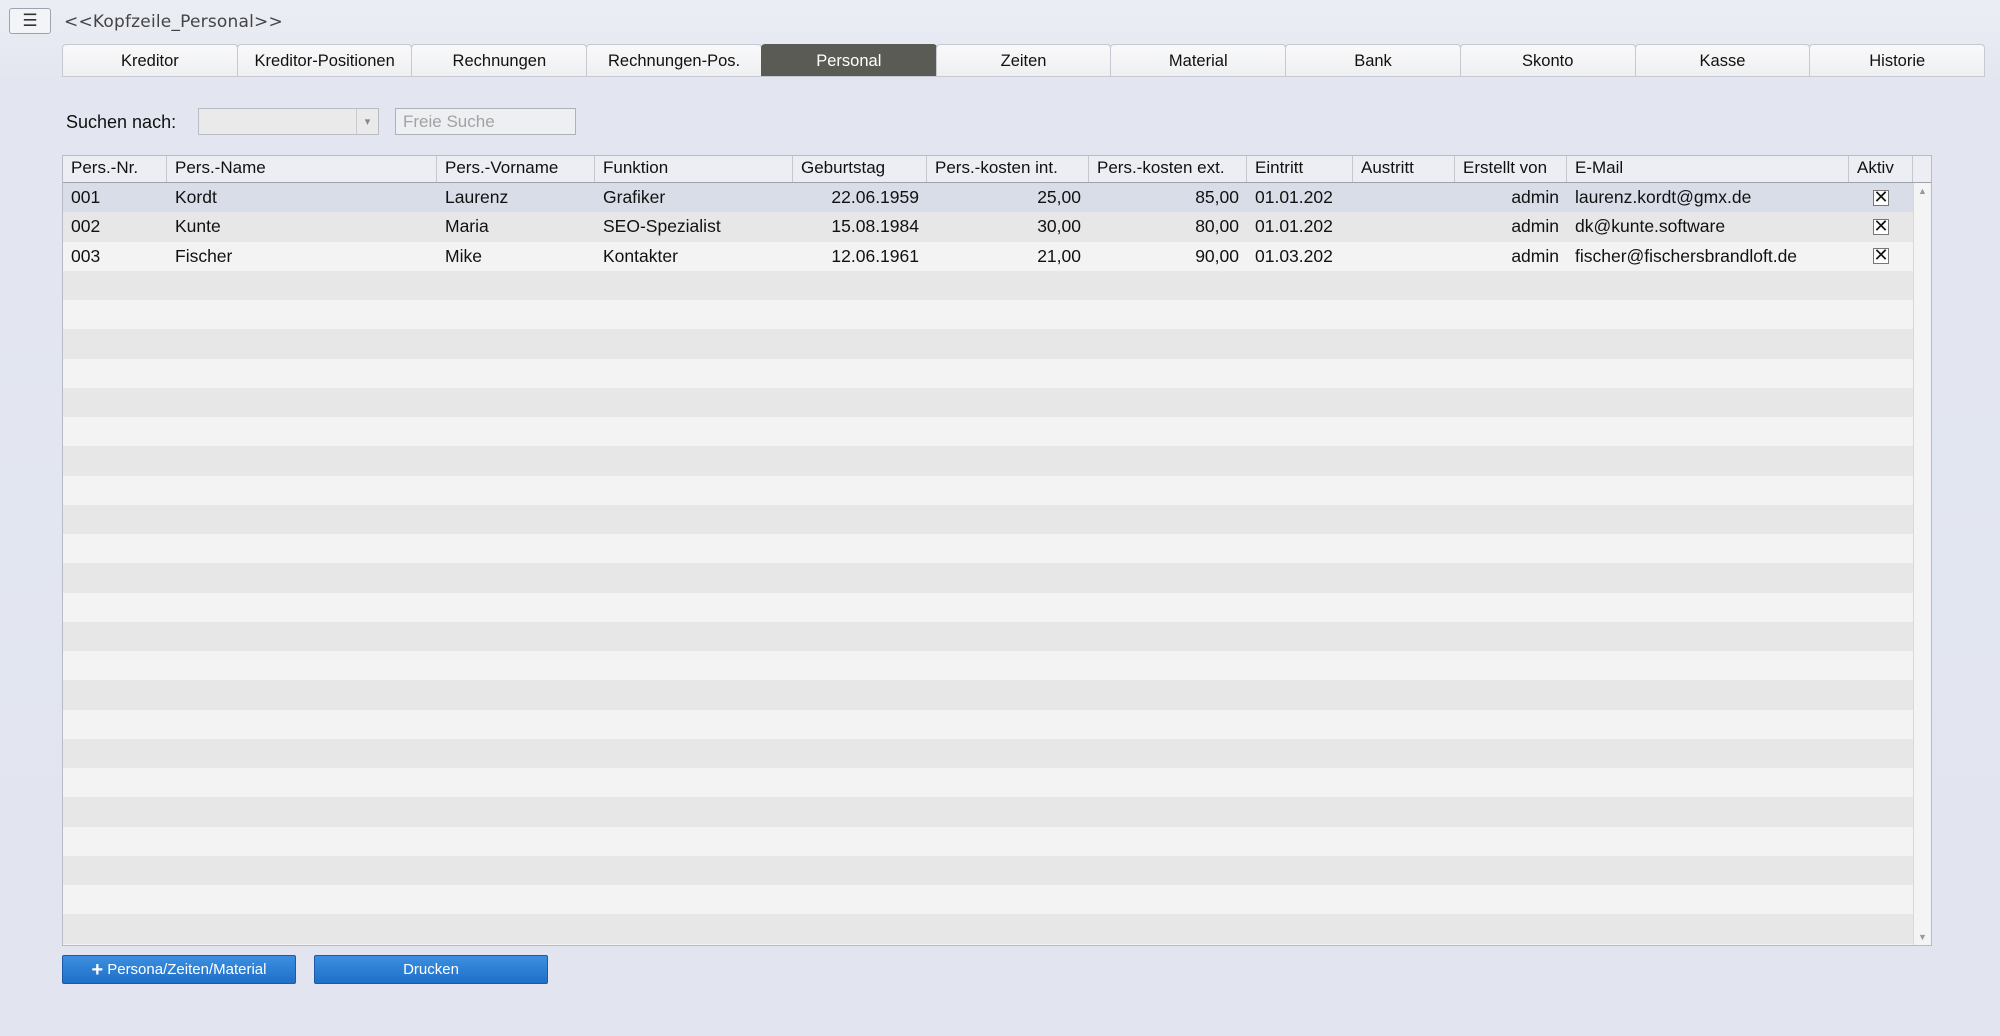  Describe the element at coordinates (463, 255) in the screenshot. I see `cell-pers-vorname: Mike` at that location.